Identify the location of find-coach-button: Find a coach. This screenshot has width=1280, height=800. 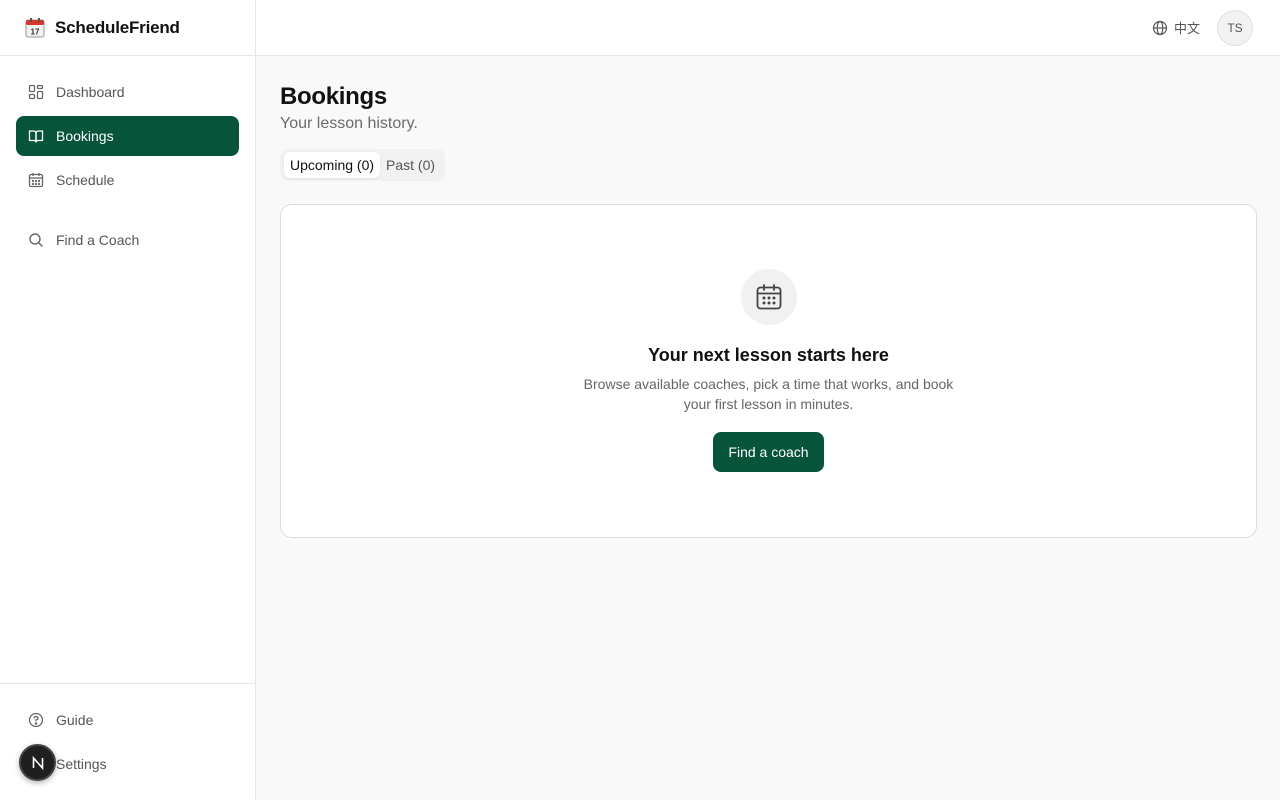
(768, 452).